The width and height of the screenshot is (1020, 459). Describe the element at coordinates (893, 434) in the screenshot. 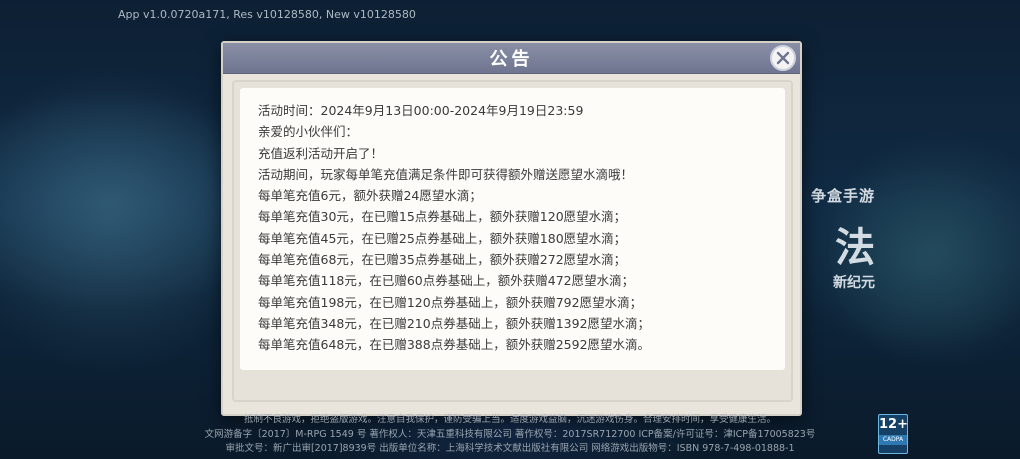

I see `age-rating-badge: 12+ CADPA` at that location.